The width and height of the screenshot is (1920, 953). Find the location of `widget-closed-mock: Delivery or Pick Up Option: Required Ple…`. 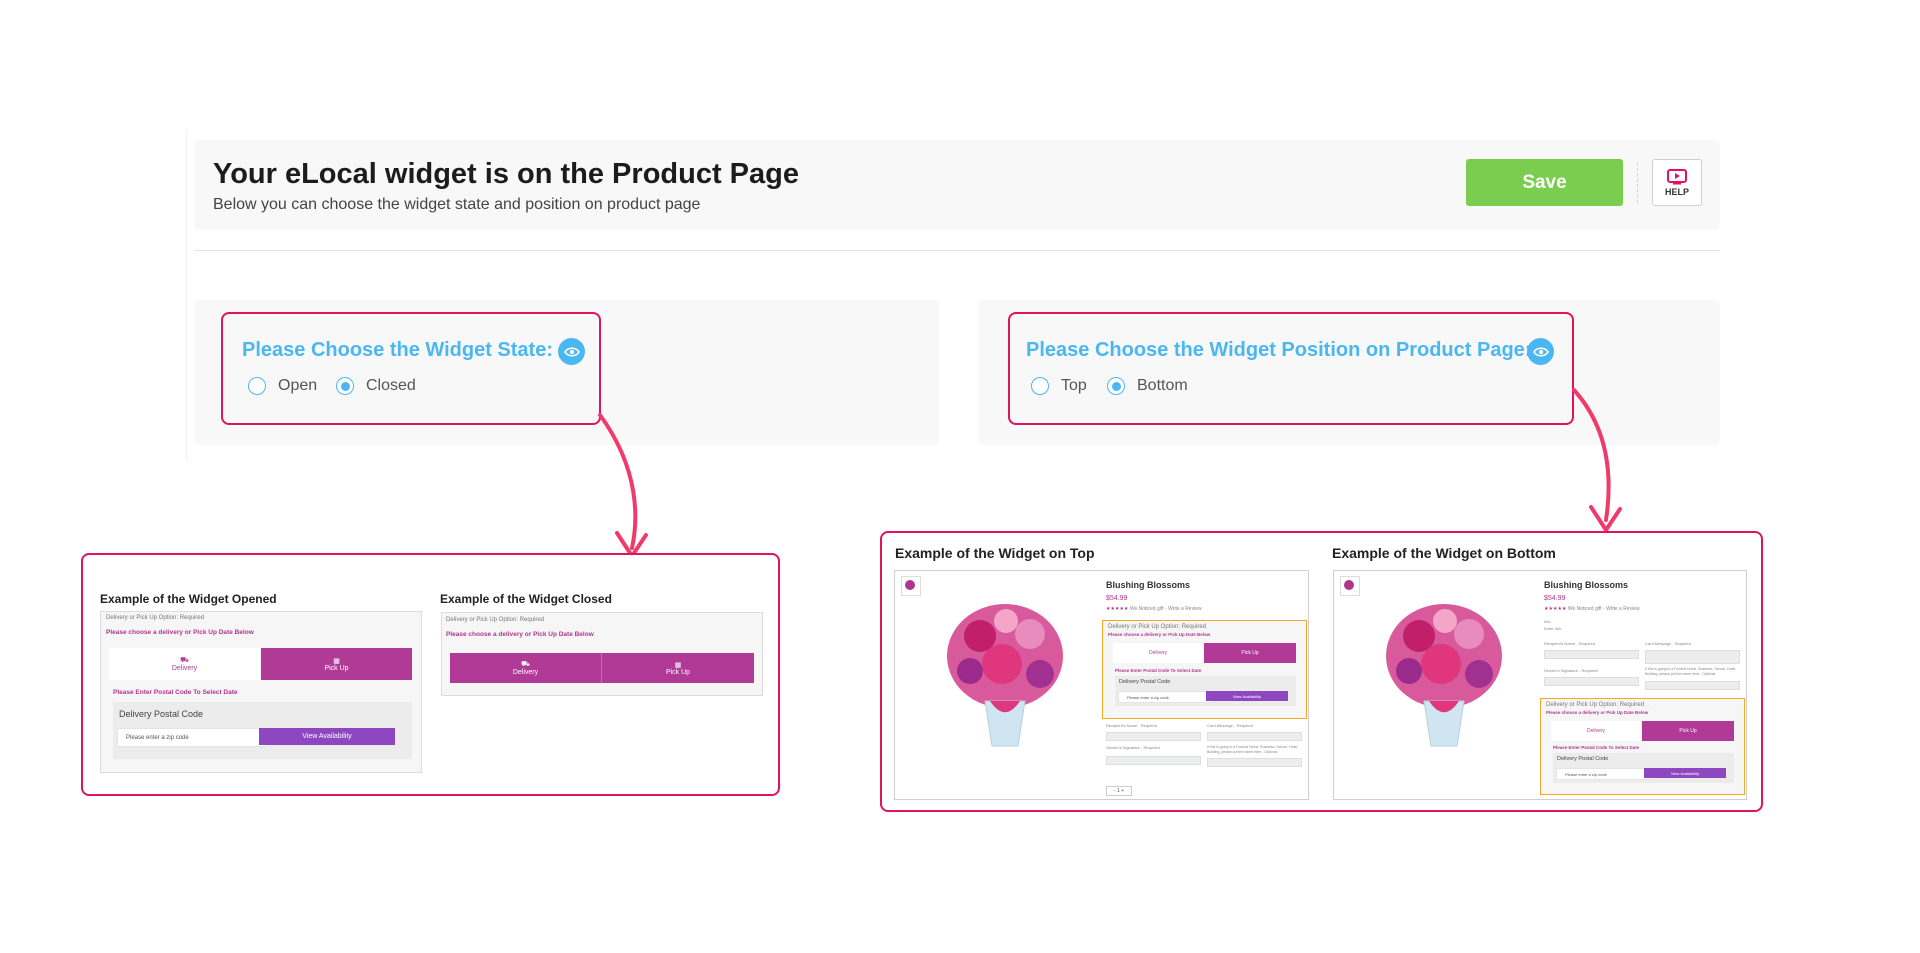

widget-closed-mock: Delivery or Pick Up Option: Required Ple… is located at coordinates (602, 654).